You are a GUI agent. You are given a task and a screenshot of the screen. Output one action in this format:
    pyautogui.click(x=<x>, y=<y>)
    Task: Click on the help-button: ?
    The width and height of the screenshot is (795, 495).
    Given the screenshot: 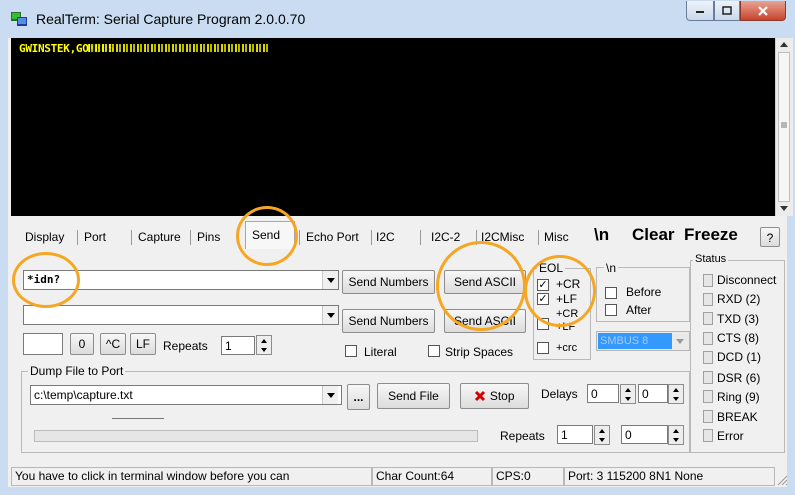 What is the action you would take?
    pyautogui.click(x=770, y=237)
    